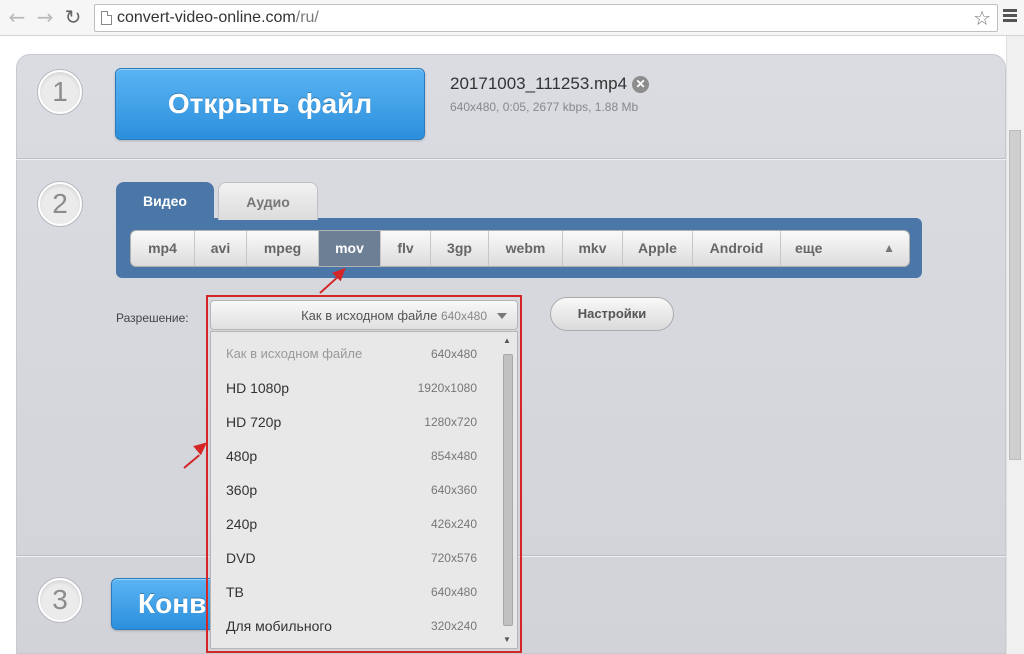  What do you see at coordinates (364, 315) in the screenshot?
I see `resolution-select: Как в исходном файле 640x480` at bounding box center [364, 315].